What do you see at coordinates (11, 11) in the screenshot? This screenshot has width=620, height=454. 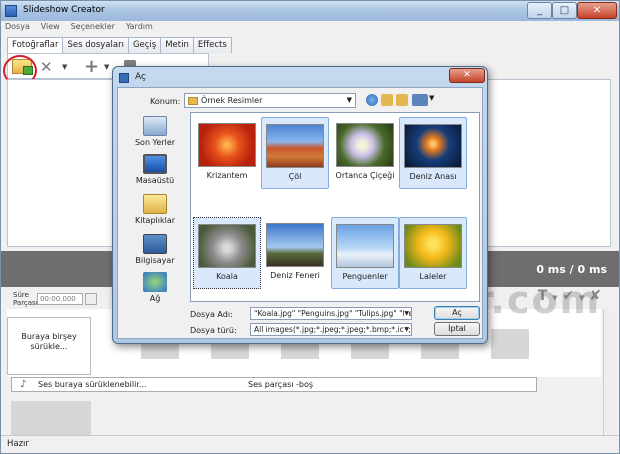 I see `app-icon` at bounding box center [11, 11].